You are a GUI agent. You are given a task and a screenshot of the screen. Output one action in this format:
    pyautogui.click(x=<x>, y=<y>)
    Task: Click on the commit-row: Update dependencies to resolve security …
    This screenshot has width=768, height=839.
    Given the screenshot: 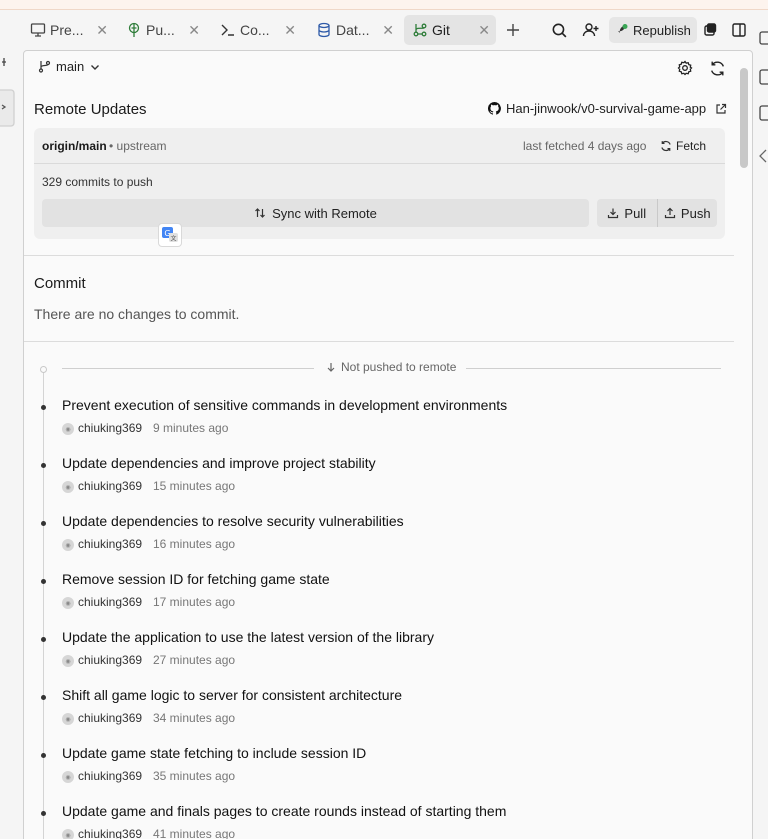 What is the action you would take?
    pyautogui.click(x=385, y=538)
    